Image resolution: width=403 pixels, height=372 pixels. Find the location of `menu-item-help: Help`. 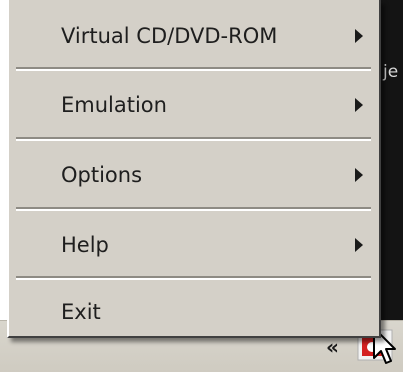

menu-item-help: Help is located at coordinates (194, 245).